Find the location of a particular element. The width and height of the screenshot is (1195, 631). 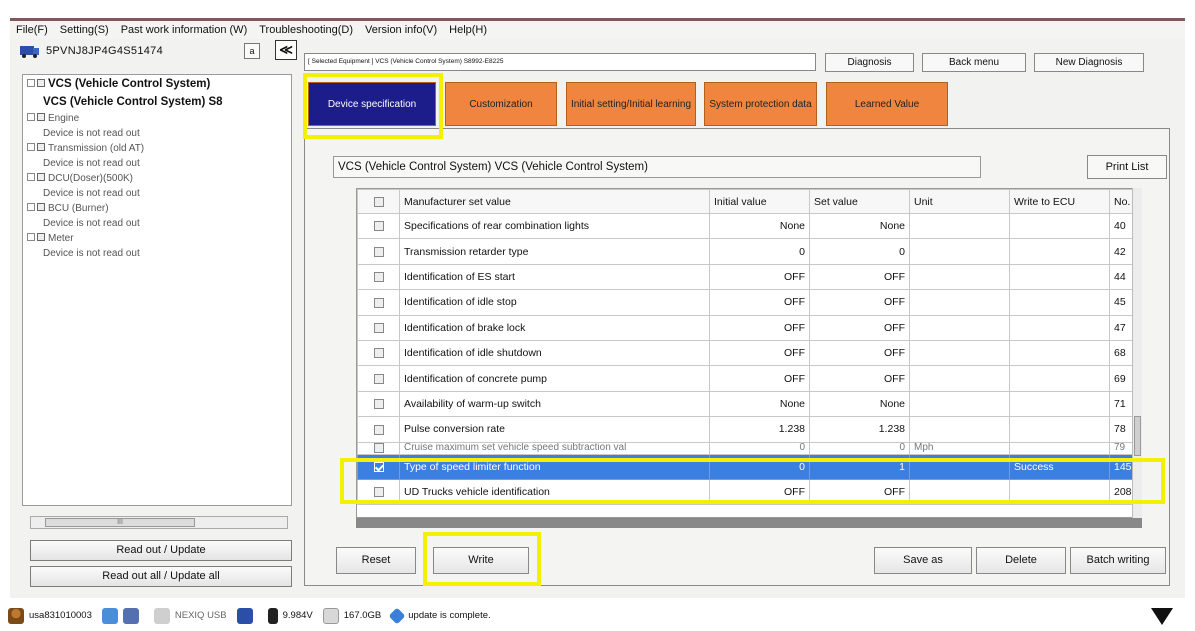

save-as-button: Save as is located at coordinates (923, 560).